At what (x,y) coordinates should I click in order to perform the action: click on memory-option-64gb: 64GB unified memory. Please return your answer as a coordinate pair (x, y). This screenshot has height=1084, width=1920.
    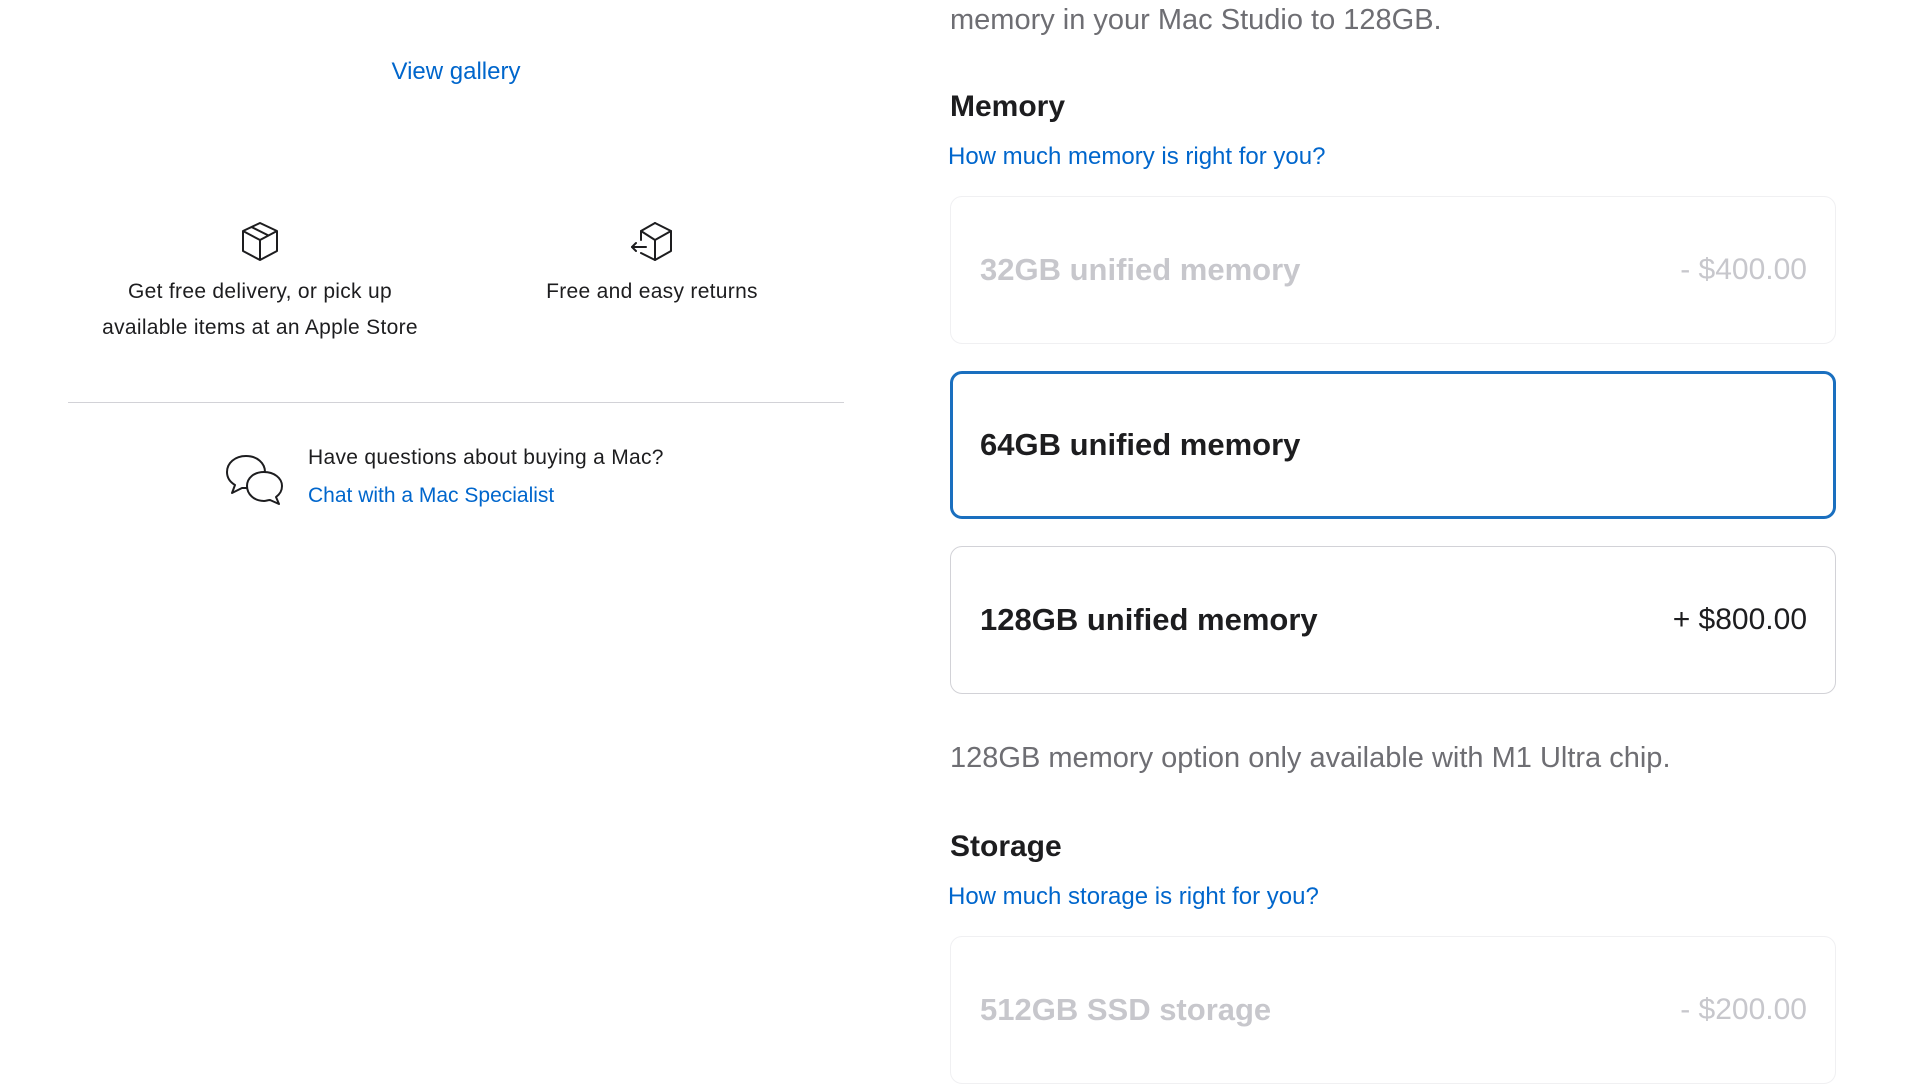
    Looking at the image, I should click on (1393, 445).